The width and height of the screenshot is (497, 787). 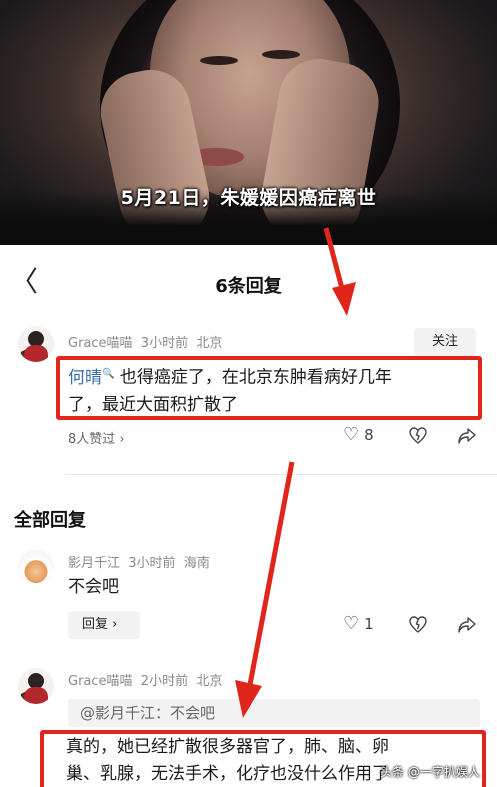 What do you see at coordinates (445, 342) in the screenshot?
I see `follow-button: 关注` at bounding box center [445, 342].